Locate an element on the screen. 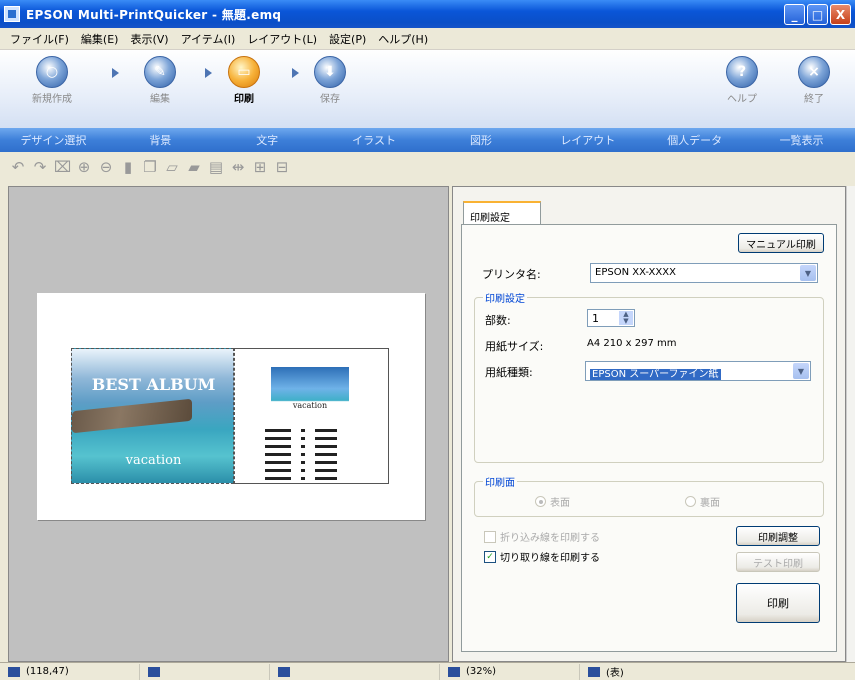  vertical-scrollbar is located at coordinates (850, 424).